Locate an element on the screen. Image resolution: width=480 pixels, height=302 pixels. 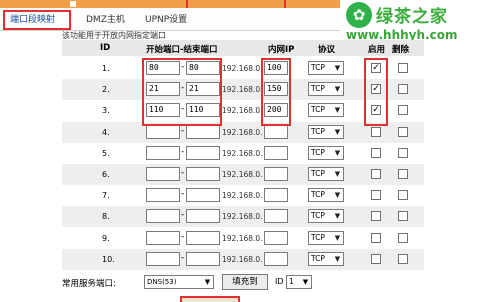
row-id: 1. is located at coordinates (106, 68).